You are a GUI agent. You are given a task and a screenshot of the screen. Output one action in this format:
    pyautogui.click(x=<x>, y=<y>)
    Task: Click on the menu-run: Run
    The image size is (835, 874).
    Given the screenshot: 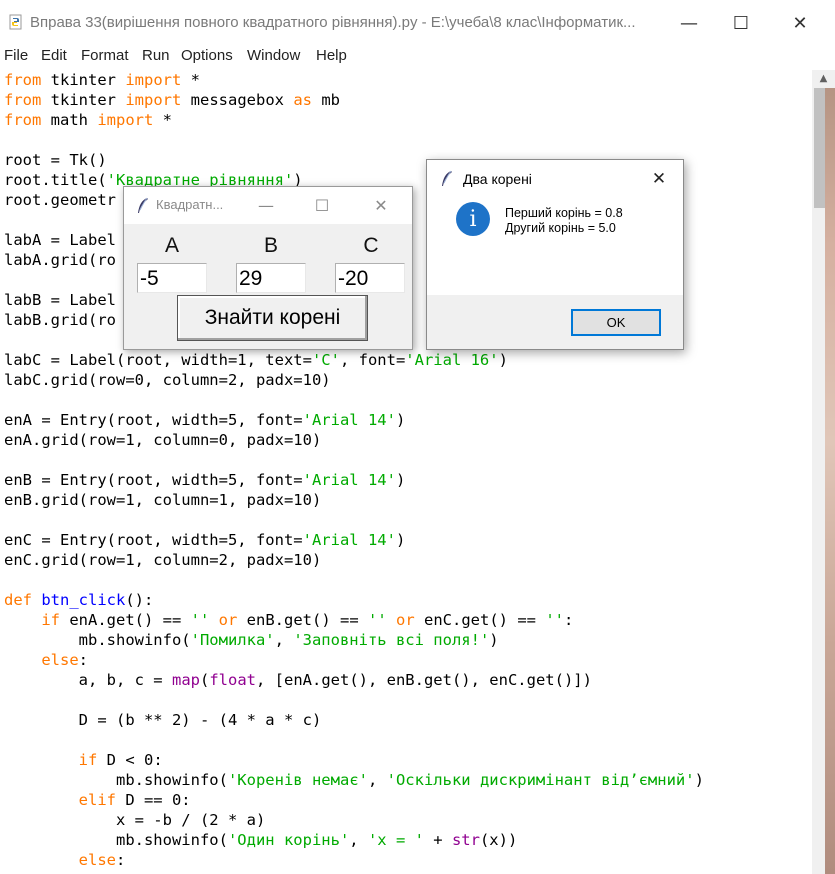 What is the action you would take?
    pyautogui.click(x=156, y=55)
    